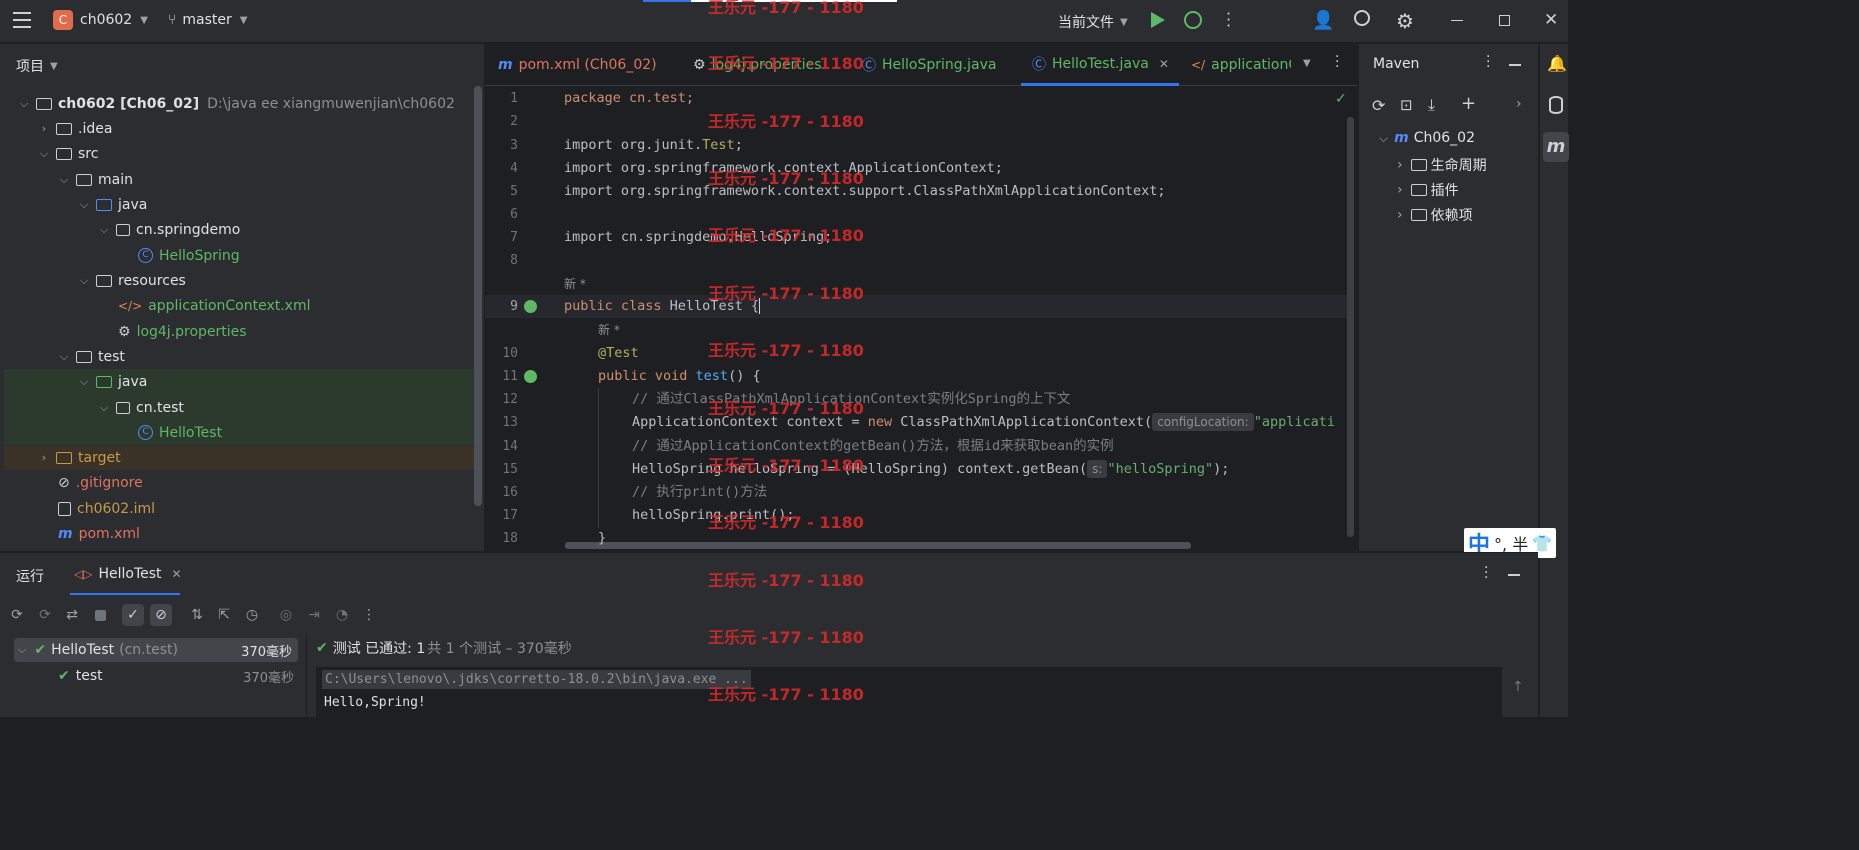  I want to click on splitter, so click(306, 675).